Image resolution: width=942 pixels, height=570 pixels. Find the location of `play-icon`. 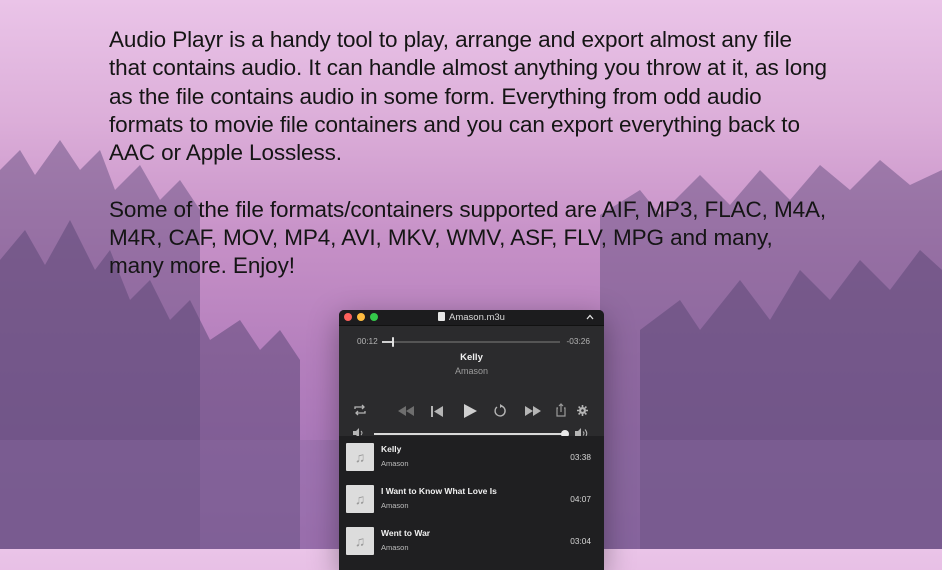

play-icon is located at coordinates (470, 411).